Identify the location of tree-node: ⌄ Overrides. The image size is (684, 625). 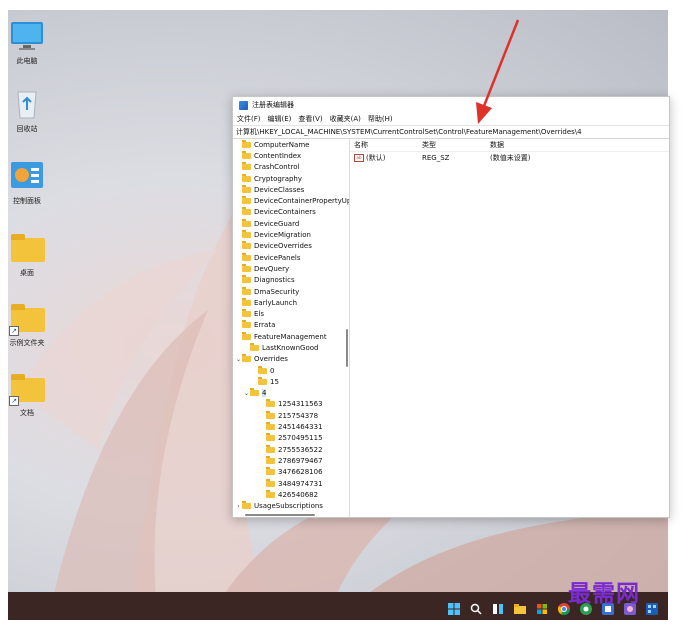
(291, 359).